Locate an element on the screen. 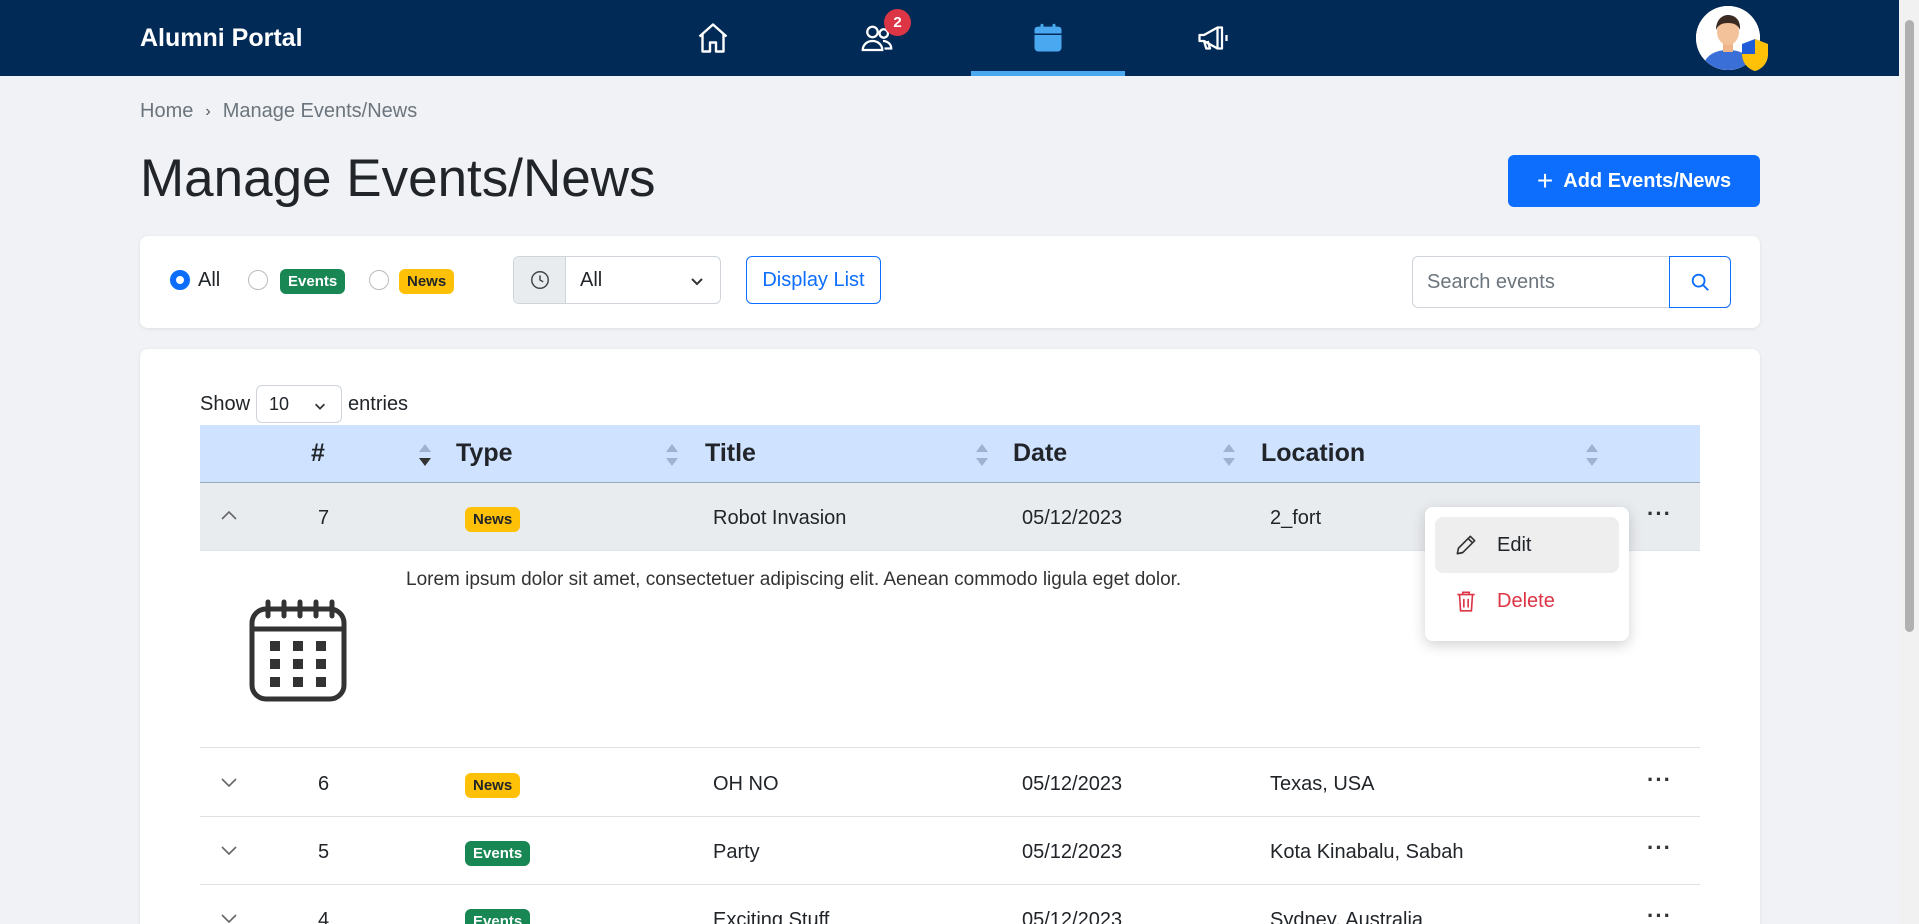 Image resolution: width=1919 pixels, height=924 pixels. search-input is located at coordinates (1541, 282).